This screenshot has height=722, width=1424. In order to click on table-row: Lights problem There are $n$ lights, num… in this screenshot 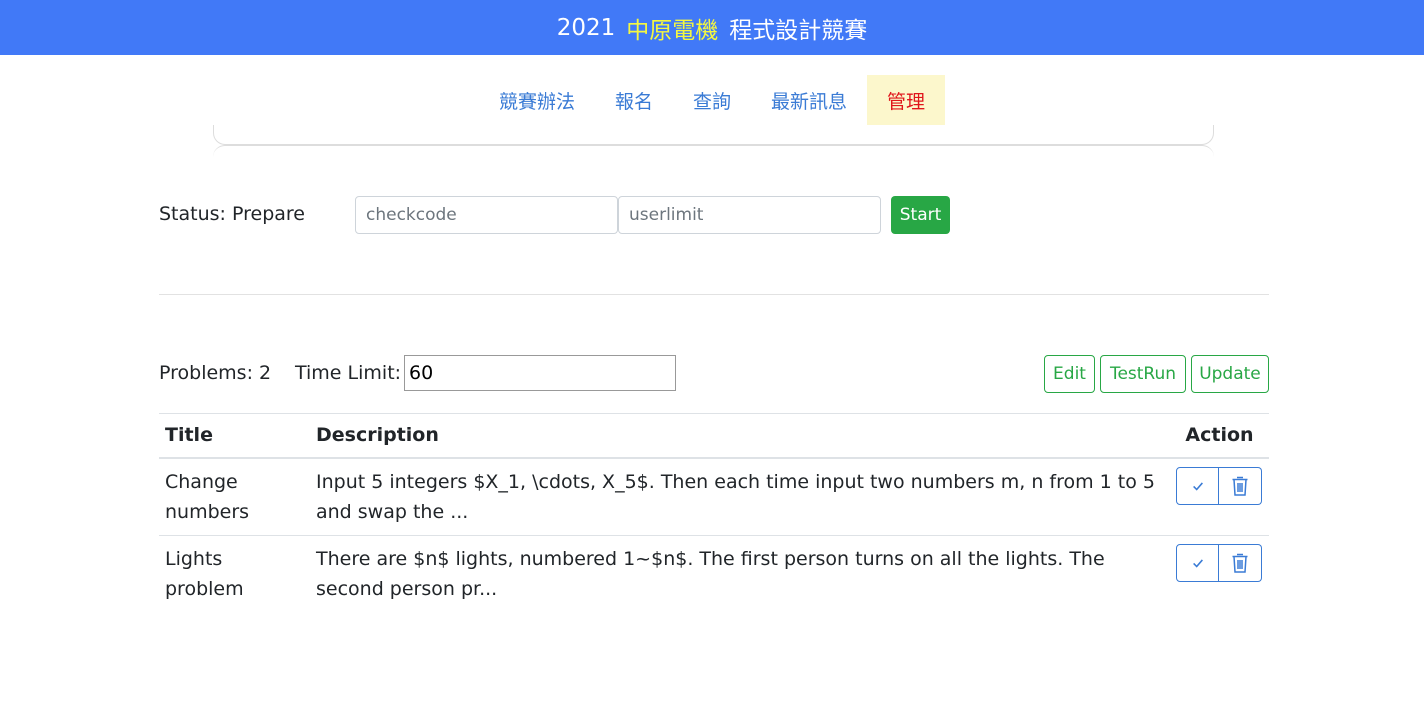, I will do `click(714, 573)`.